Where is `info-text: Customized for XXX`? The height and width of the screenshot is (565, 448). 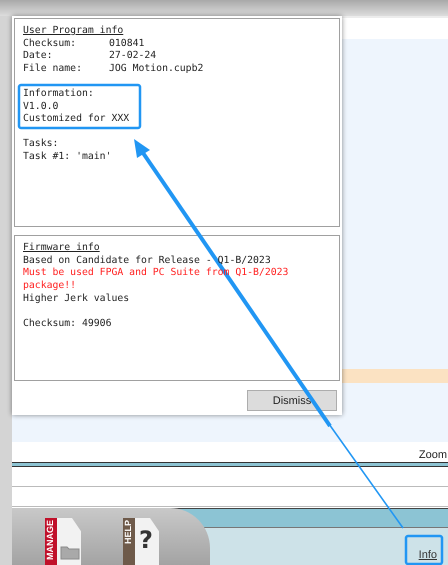
info-text: Customized for XXX is located at coordinates (76, 119).